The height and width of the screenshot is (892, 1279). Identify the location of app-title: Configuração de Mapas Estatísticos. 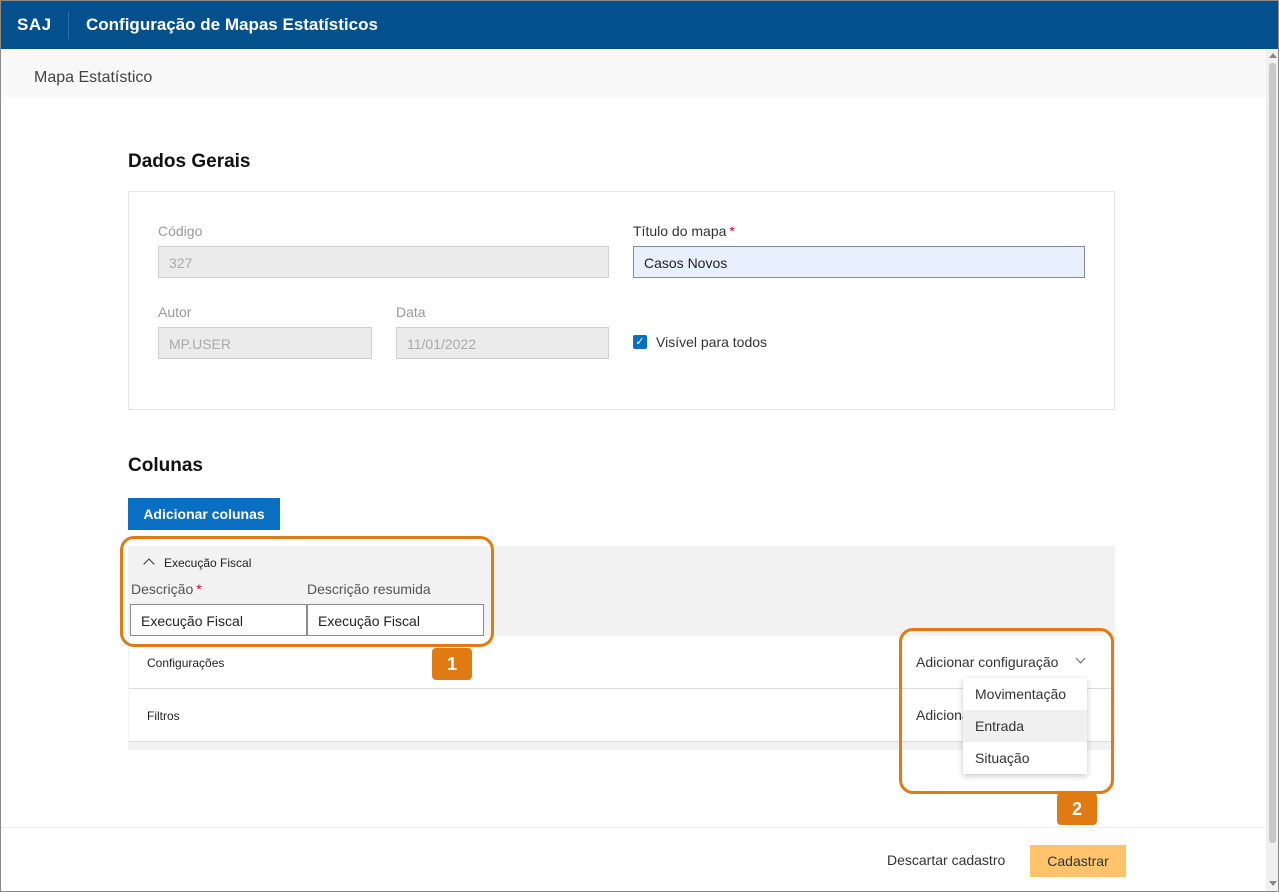
(232, 24).